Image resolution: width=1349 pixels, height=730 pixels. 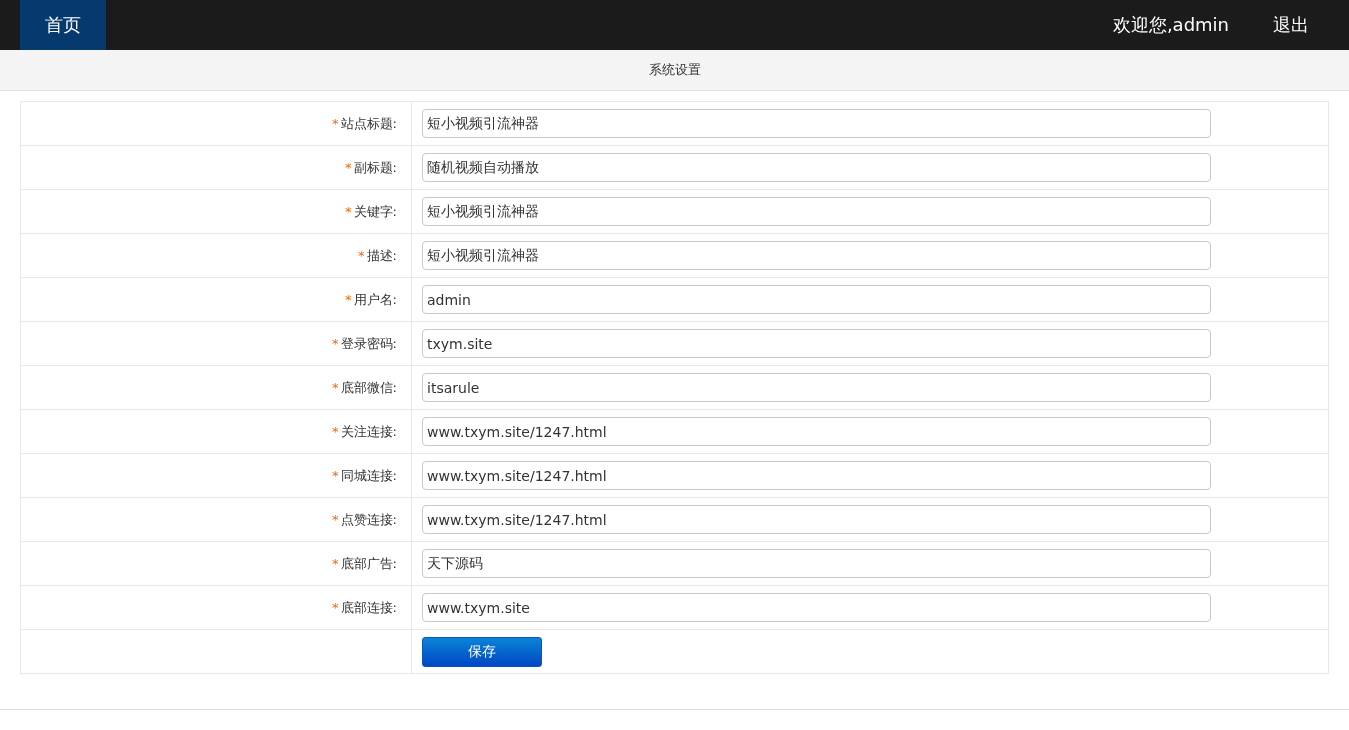 I want to click on field-label: 点赞连接:, so click(x=368, y=519).